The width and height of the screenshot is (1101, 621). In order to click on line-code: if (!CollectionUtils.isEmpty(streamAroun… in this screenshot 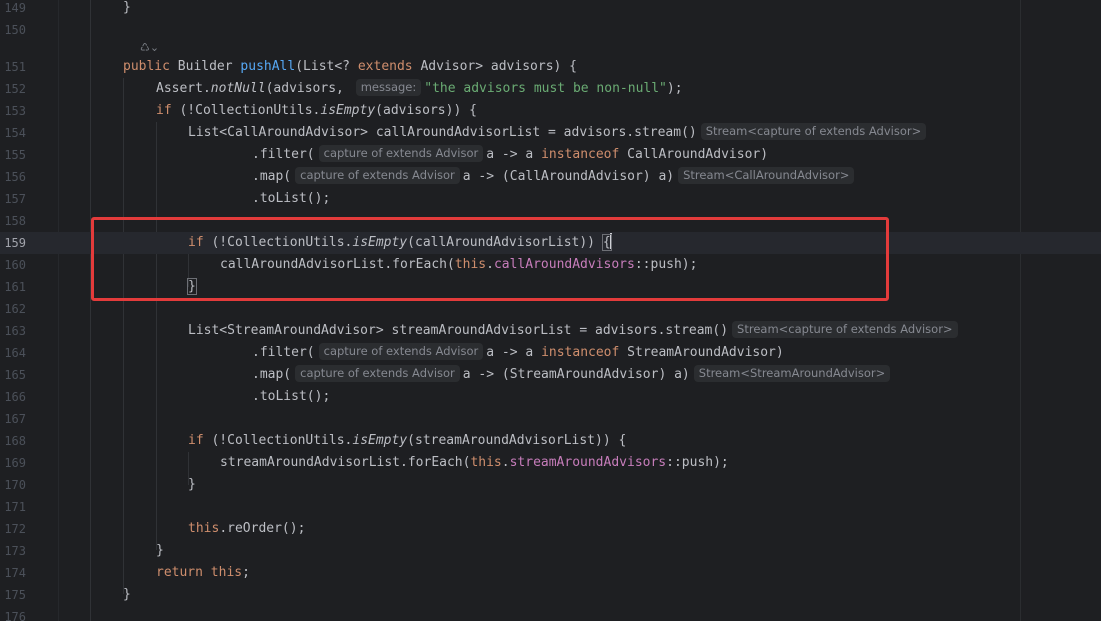, I will do `click(407, 440)`.